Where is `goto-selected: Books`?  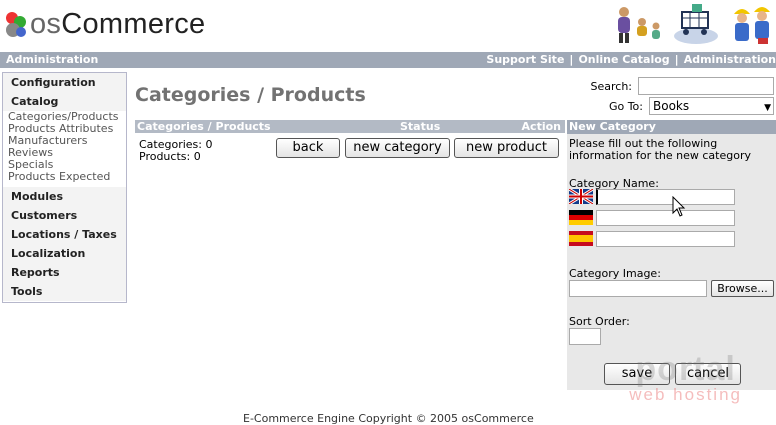
goto-selected: Books is located at coordinates (671, 106).